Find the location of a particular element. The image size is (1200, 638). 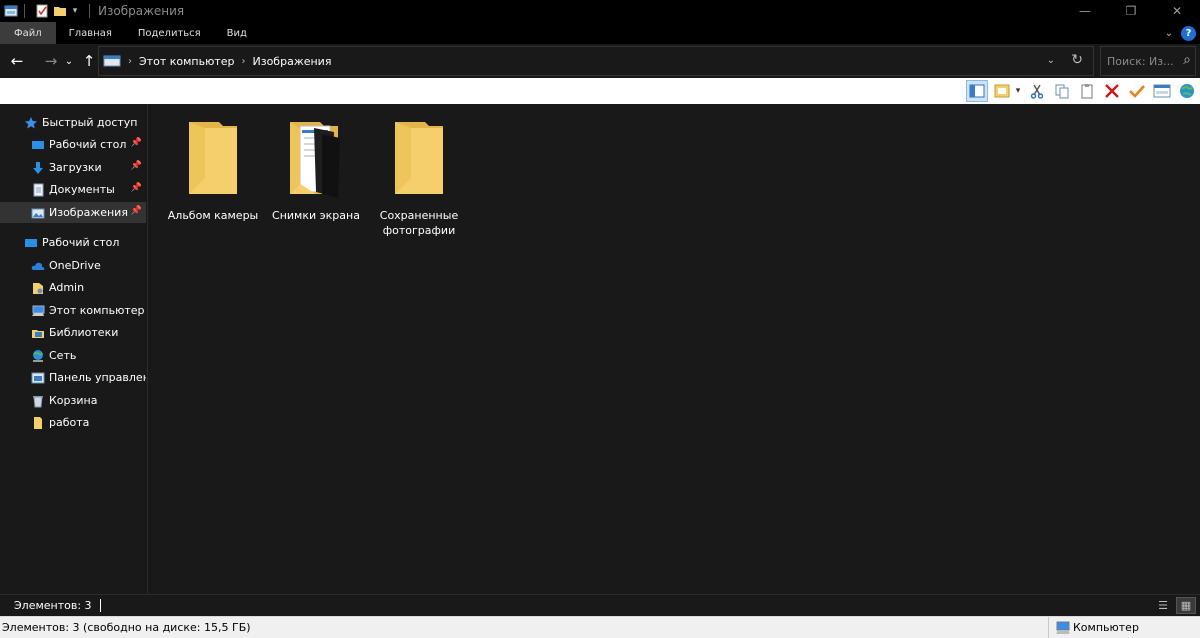

globe-icon is located at coordinates (1187, 91).